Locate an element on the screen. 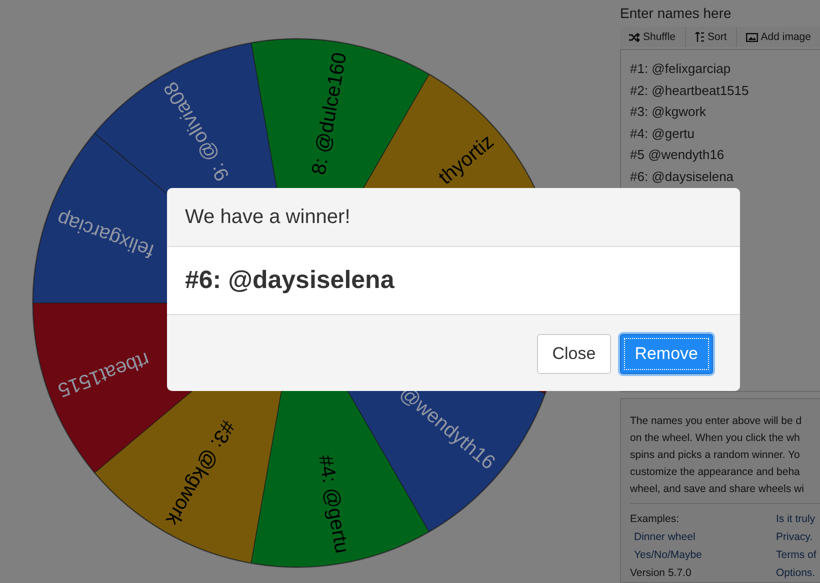 Image resolution: width=820 pixels, height=583 pixels. image-icon is located at coordinates (752, 37).